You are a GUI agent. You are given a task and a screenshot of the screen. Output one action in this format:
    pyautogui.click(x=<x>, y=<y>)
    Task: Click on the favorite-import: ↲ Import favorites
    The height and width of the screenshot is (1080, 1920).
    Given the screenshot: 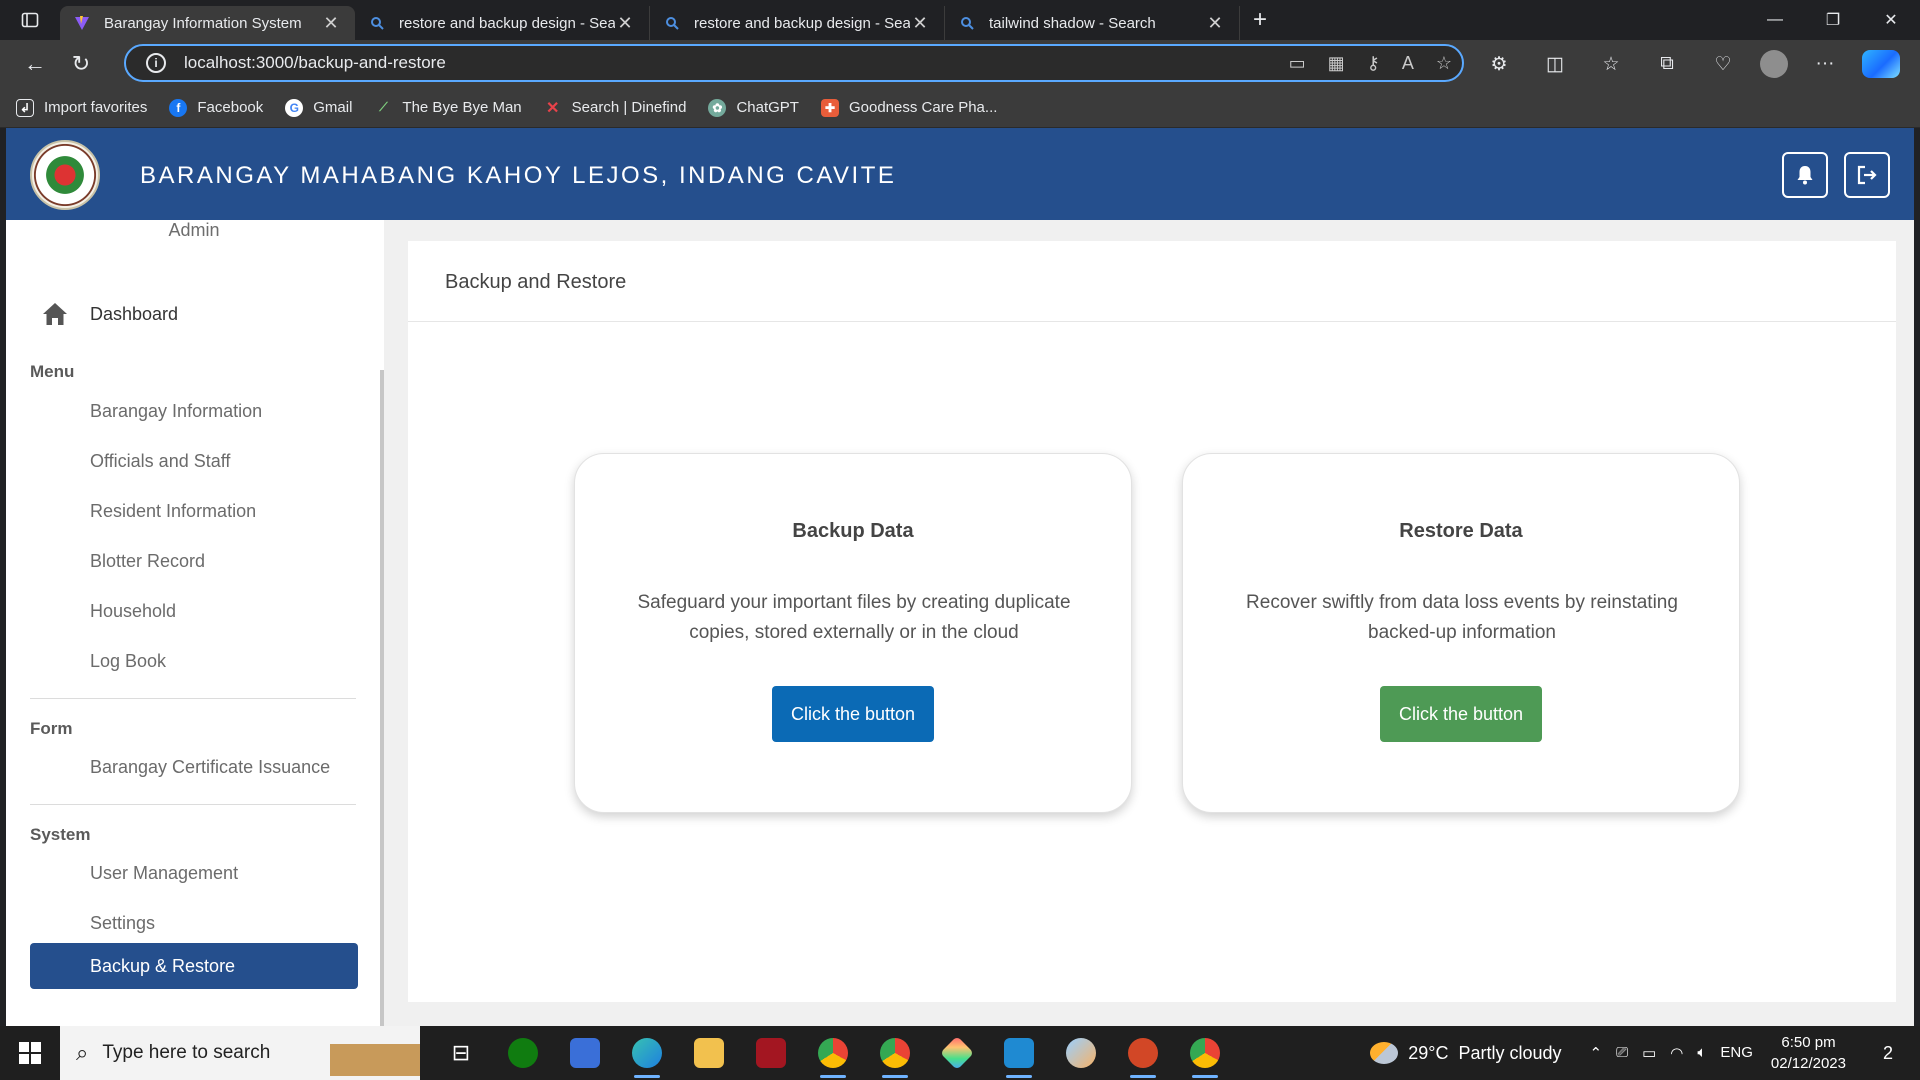 What is the action you would take?
    pyautogui.click(x=81, y=107)
    